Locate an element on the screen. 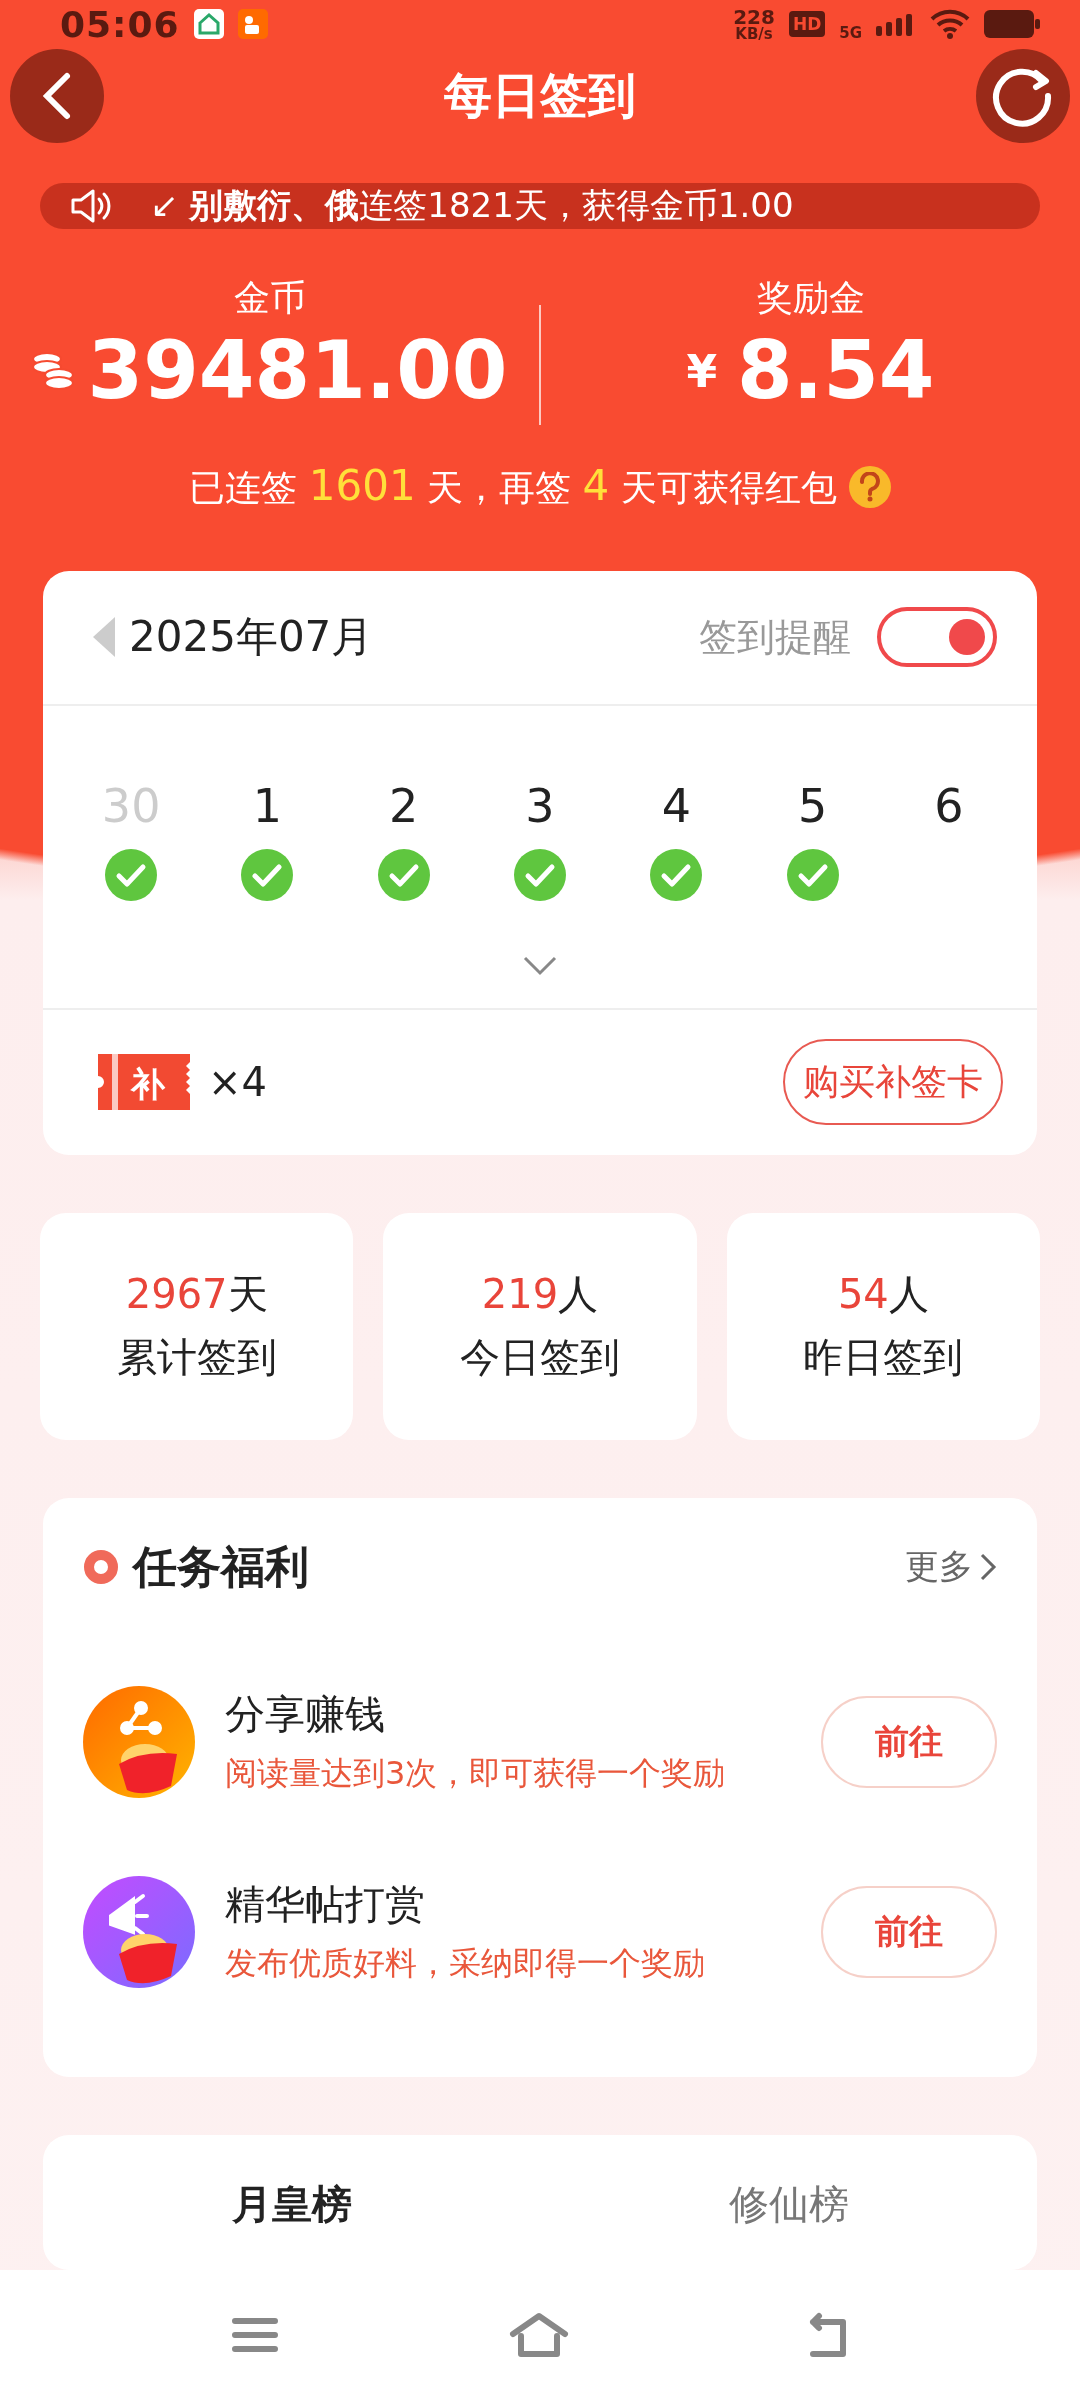 This screenshot has height=2400, width=1080. streak-text: 已连签 1601 天，再签 4 天可获得红包 is located at coordinates (513, 486).